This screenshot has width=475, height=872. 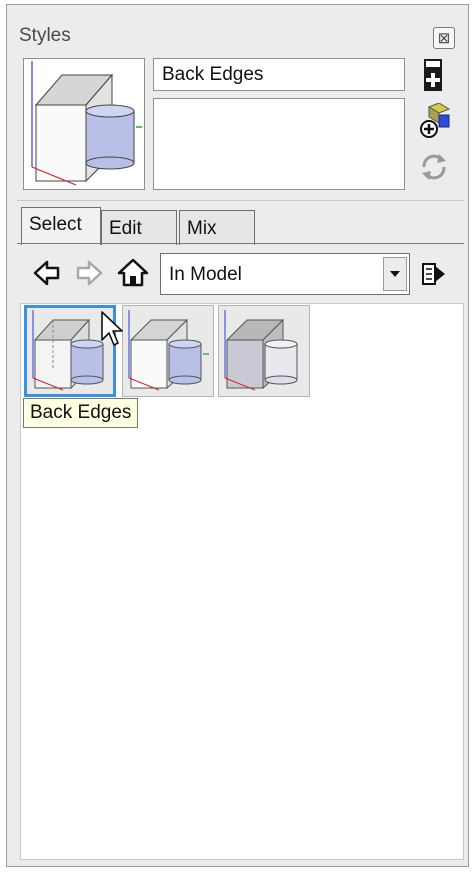 I want to click on create-style-icon, so click(x=433, y=75).